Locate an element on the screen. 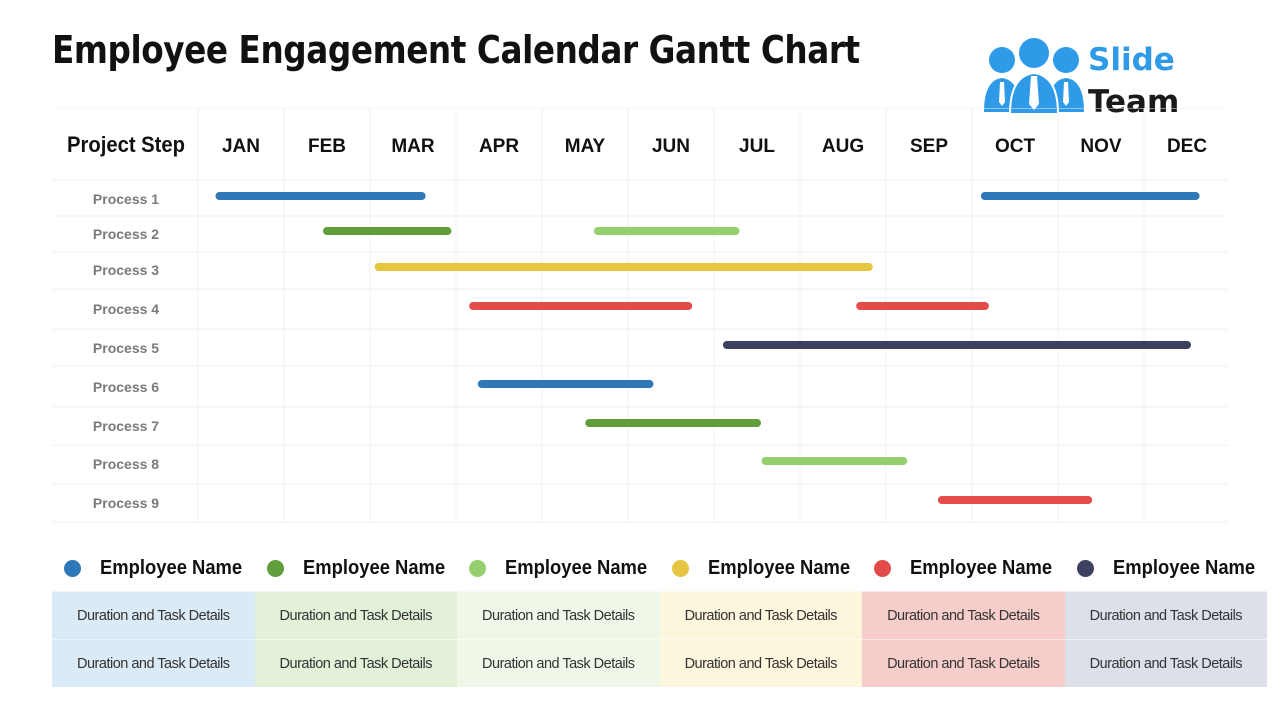 The image size is (1280, 720). month-label-jul: JUL is located at coordinates (757, 146).